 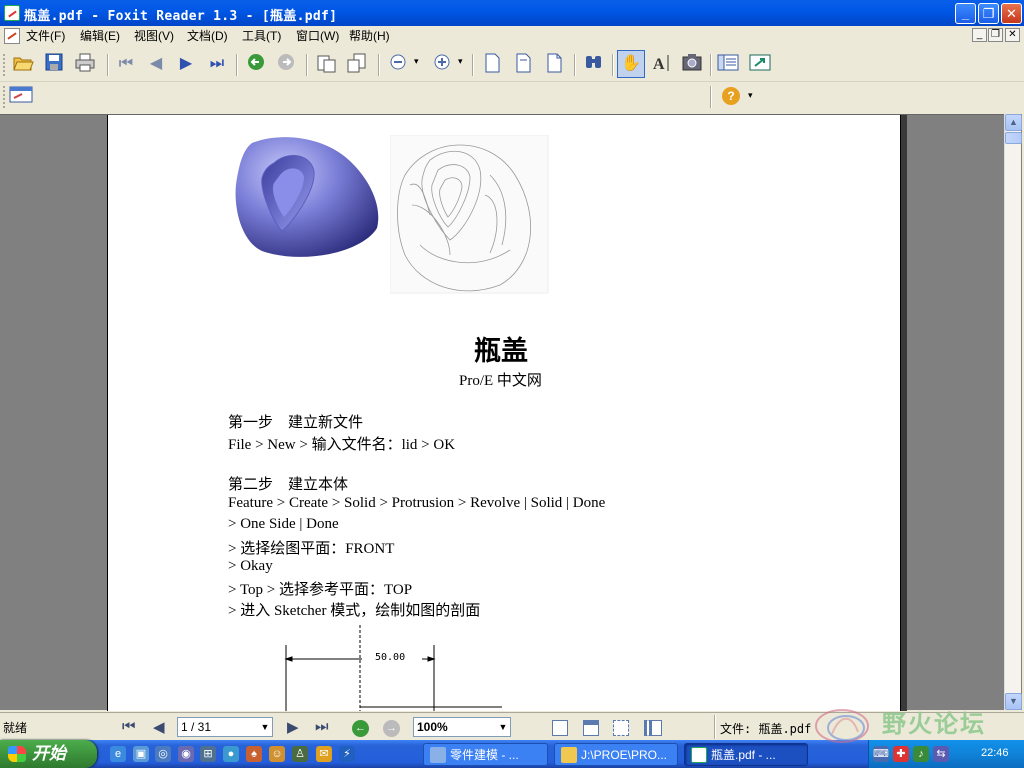 What do you see at coordinates (141, 754) in the screenshot?
I see `explorer-icon: ▣` at bounding box center [141, 754].